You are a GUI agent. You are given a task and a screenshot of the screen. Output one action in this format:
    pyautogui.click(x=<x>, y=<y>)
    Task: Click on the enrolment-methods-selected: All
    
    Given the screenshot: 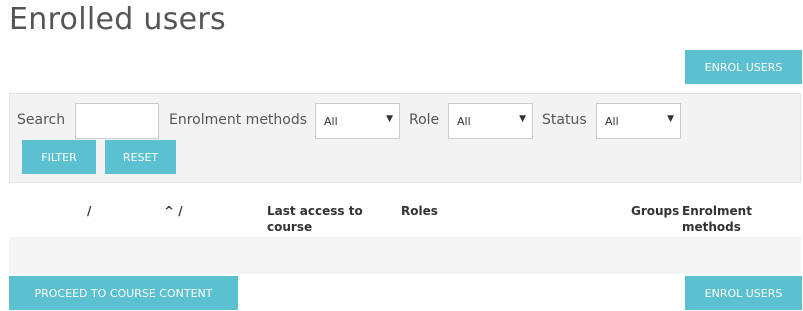 What is the action you would take?
    pyautogui.click(x=331, y=121)
    